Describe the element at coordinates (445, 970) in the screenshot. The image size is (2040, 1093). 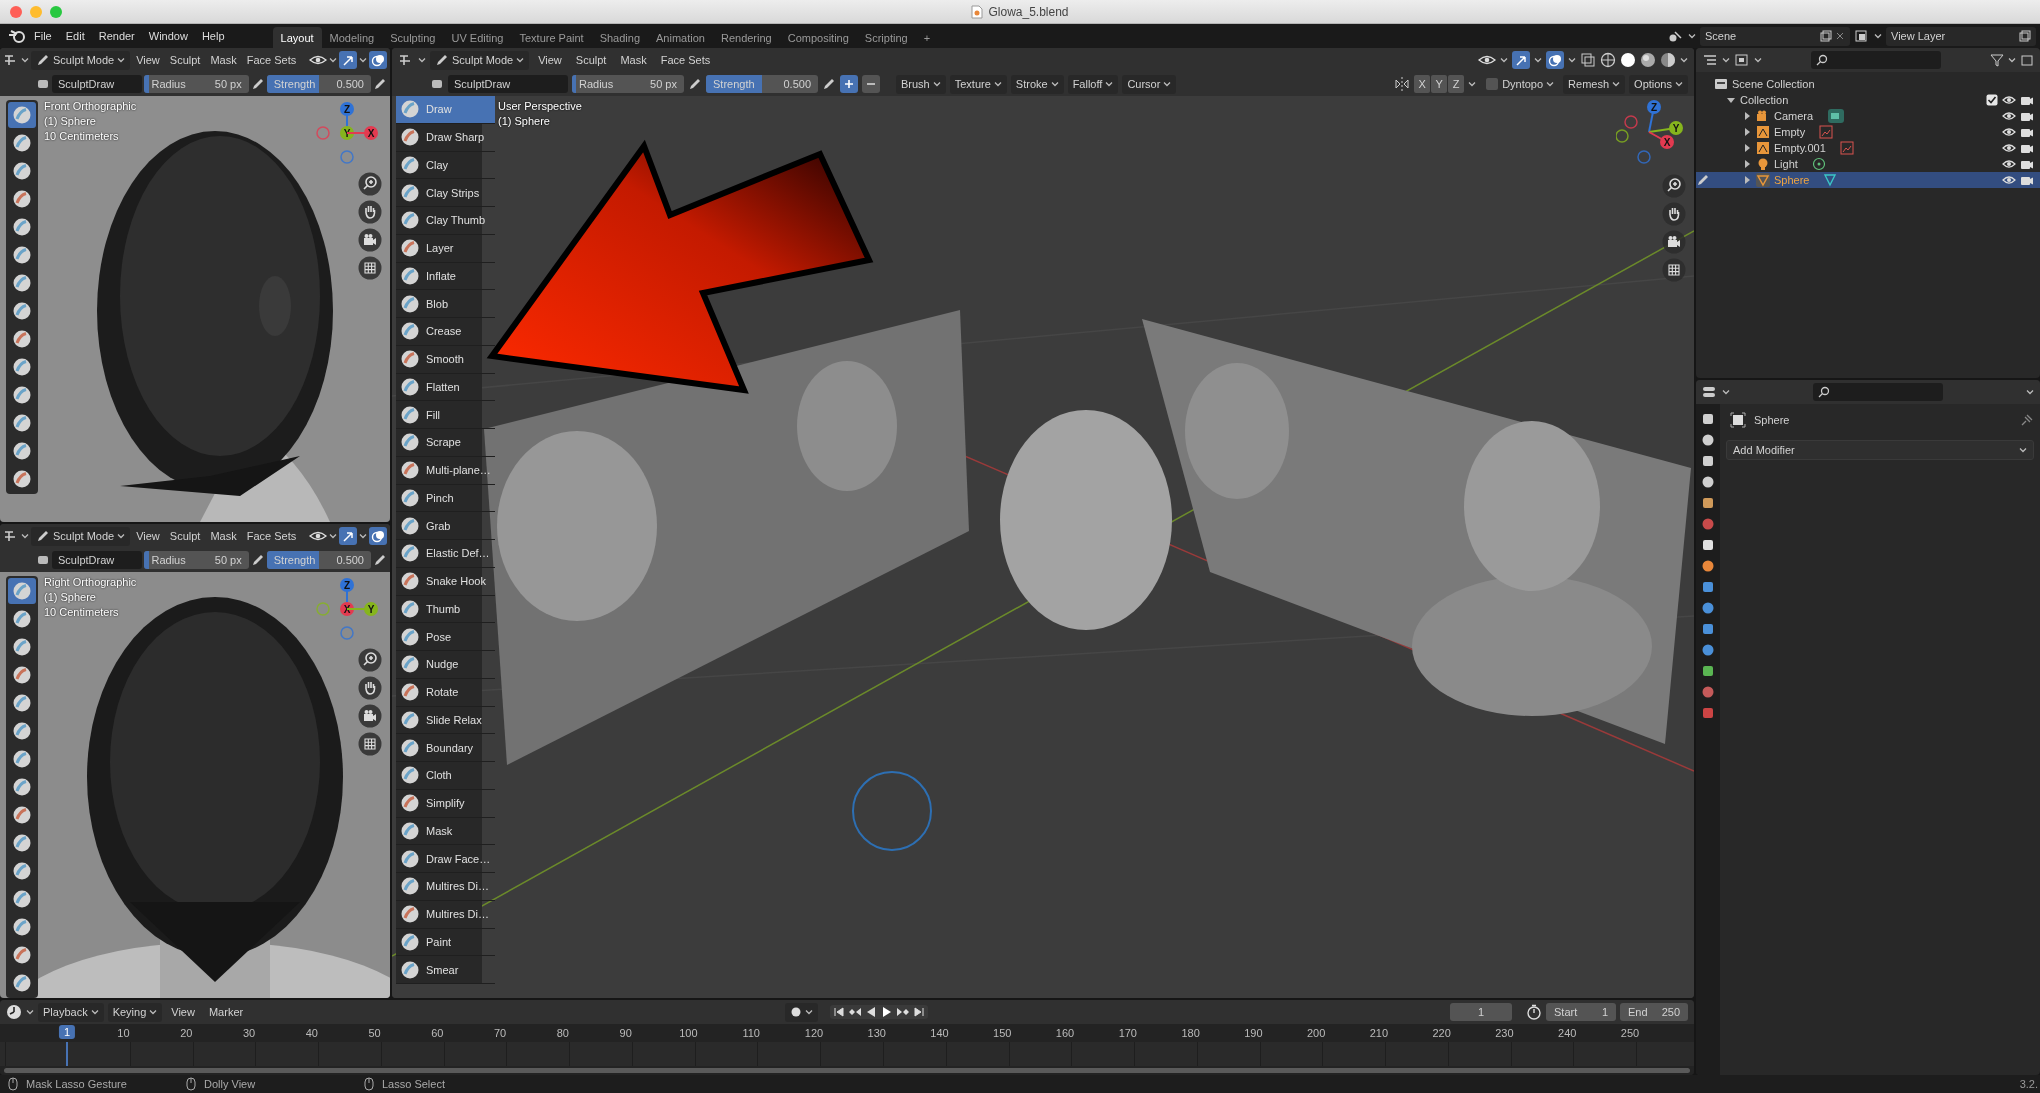
I see `brush-item: Smear` at that location.